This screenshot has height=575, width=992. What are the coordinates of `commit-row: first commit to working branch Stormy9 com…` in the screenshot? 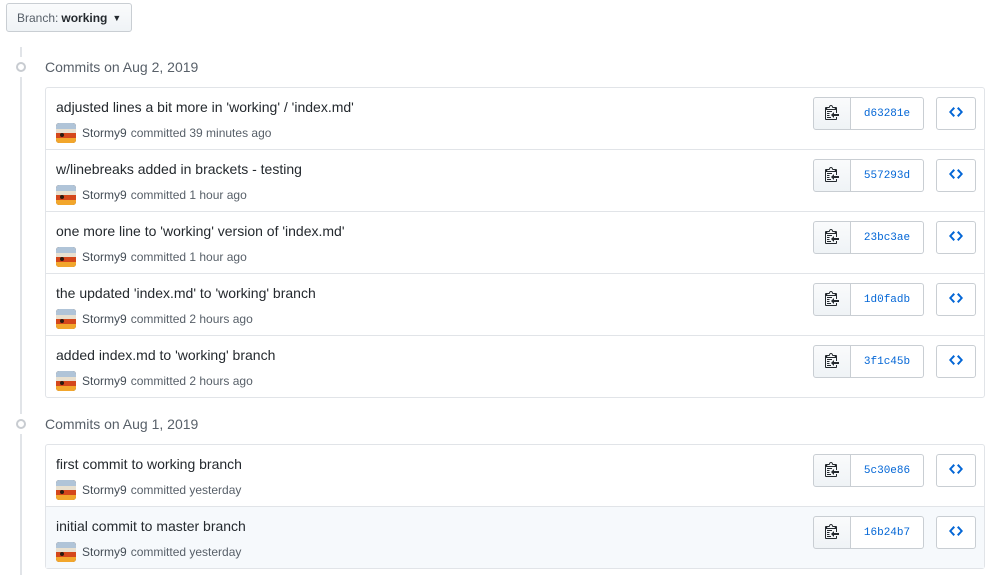 It's located at (515, 475).